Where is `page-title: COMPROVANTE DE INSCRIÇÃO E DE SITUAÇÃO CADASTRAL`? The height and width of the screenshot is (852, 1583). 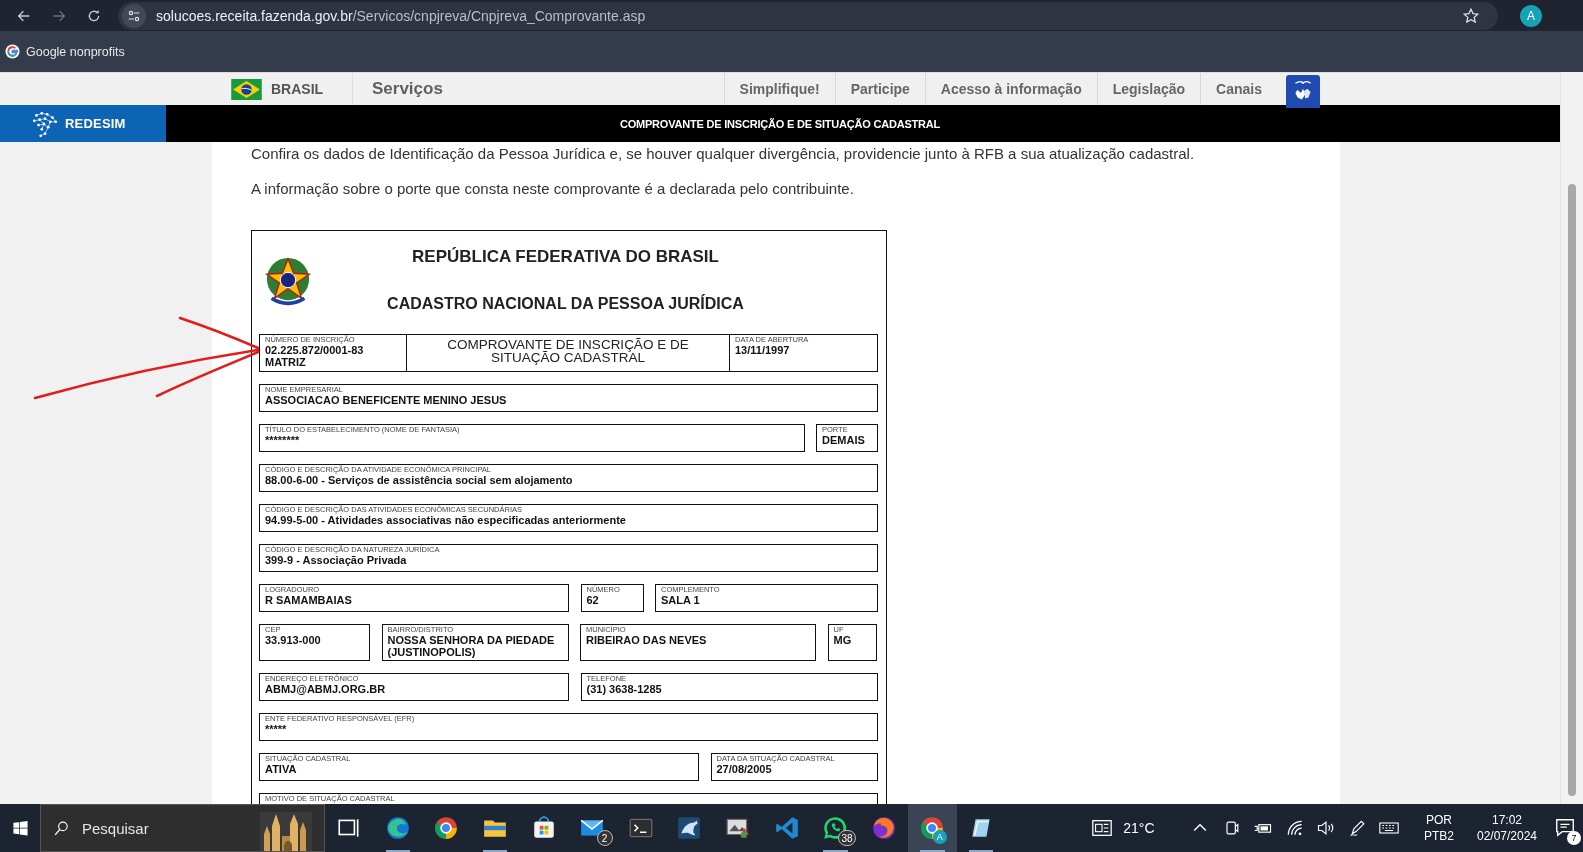 page-title: COMPROVANTE DE INSCRIÇÃO E DE SITUAÇÃO CADASTRAL is located at coordinates (780, 123).